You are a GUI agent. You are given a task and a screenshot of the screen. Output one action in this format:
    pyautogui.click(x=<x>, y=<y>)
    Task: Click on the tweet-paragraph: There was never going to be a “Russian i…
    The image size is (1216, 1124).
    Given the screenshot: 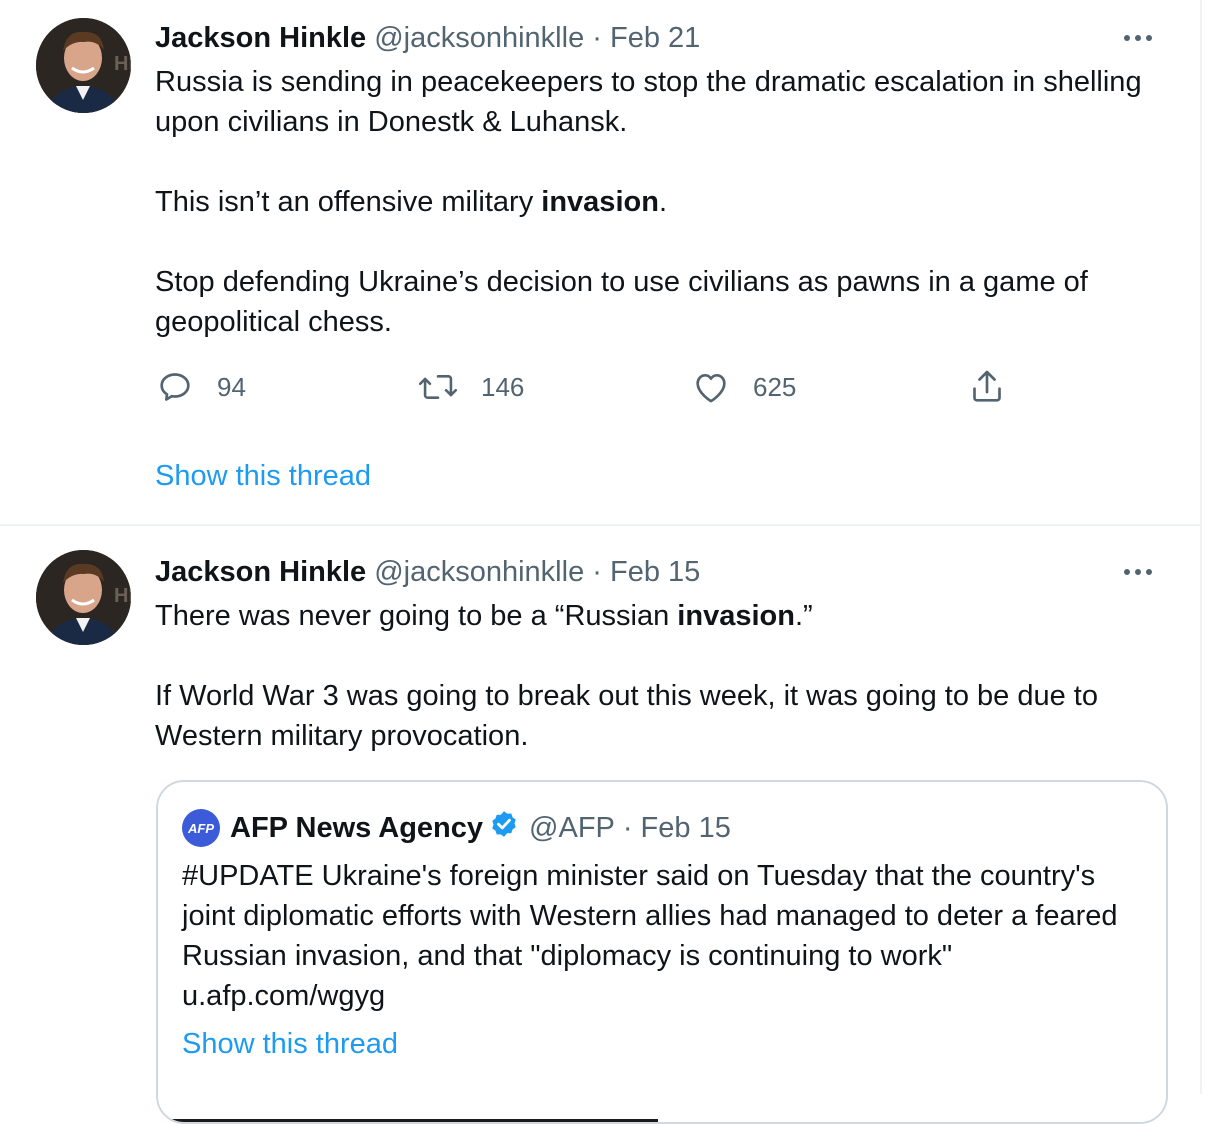 What is the action you would take?
    pyautogui.click(x=655, y=616)
    